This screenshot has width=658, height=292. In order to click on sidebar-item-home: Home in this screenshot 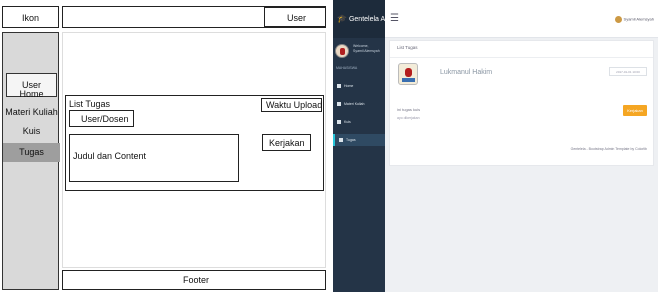, I will do `click(31, 94)`.